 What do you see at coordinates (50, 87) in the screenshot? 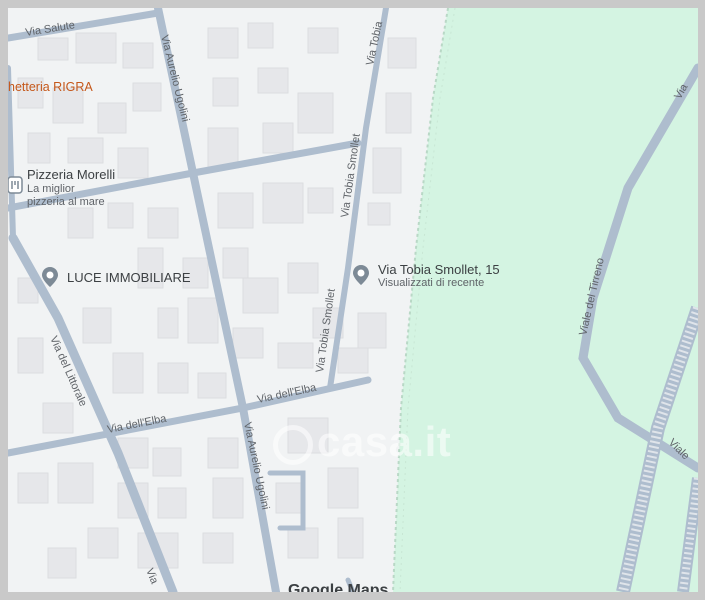
I see `shop-label: hetteria RIGRA` at bounding box center [50, 87].